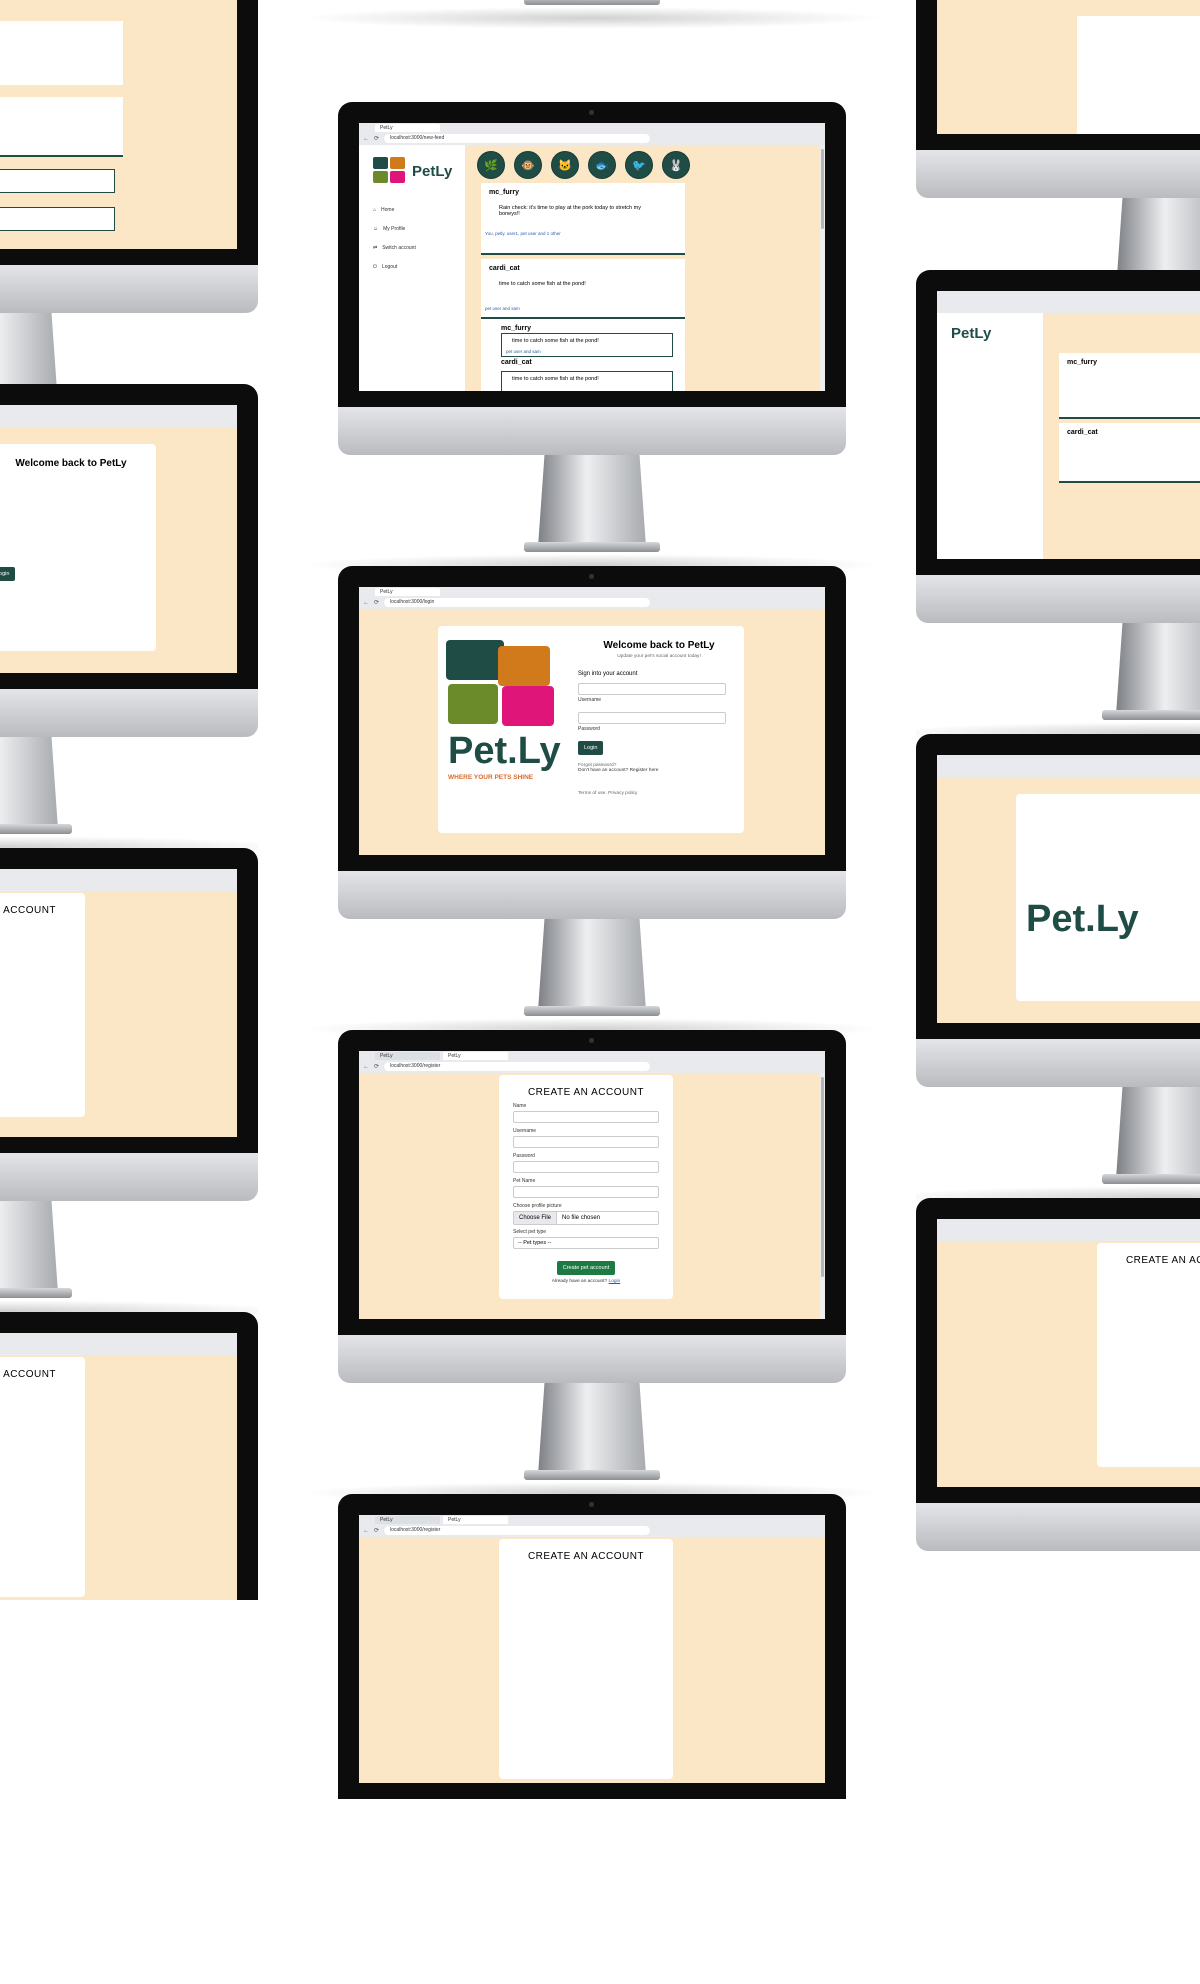 This screenshot has width=1200, height=1984. Describe the element at coordinates (659, 770) in the screenshot. I see `register-link: Don't have an account? Register here` at that location.